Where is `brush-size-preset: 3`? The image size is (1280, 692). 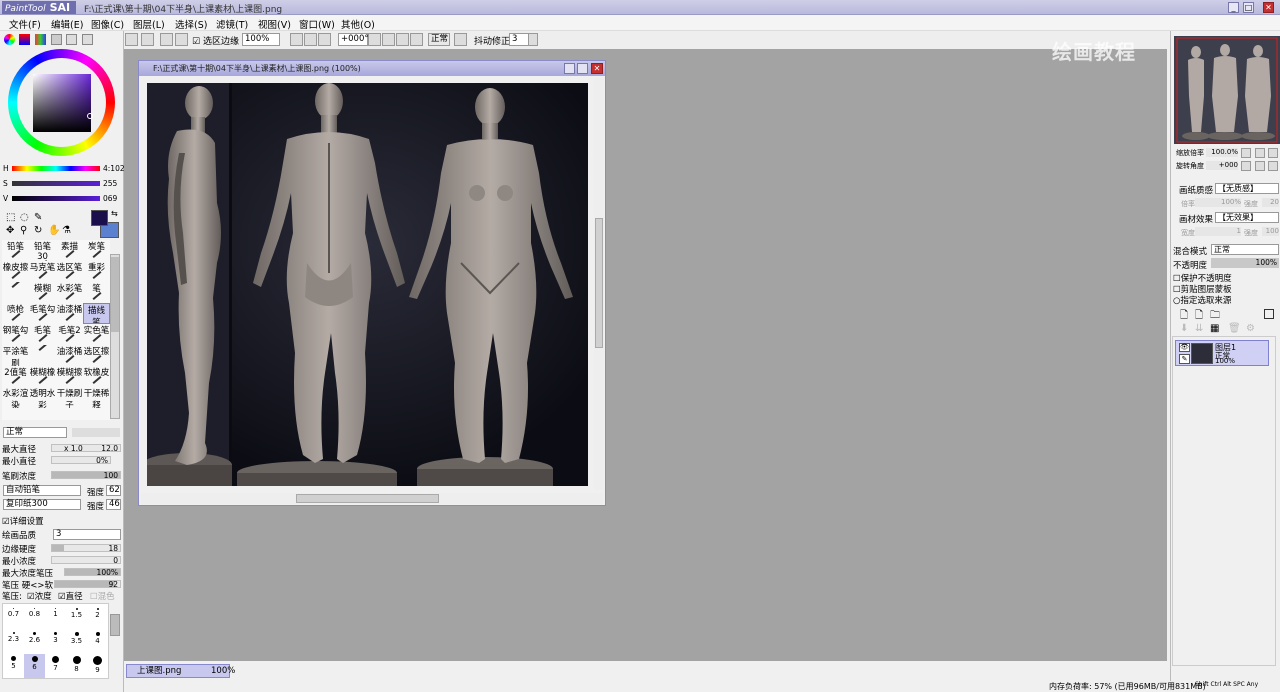
brush-size-preset: 3 is located at coordinates (55, 642).